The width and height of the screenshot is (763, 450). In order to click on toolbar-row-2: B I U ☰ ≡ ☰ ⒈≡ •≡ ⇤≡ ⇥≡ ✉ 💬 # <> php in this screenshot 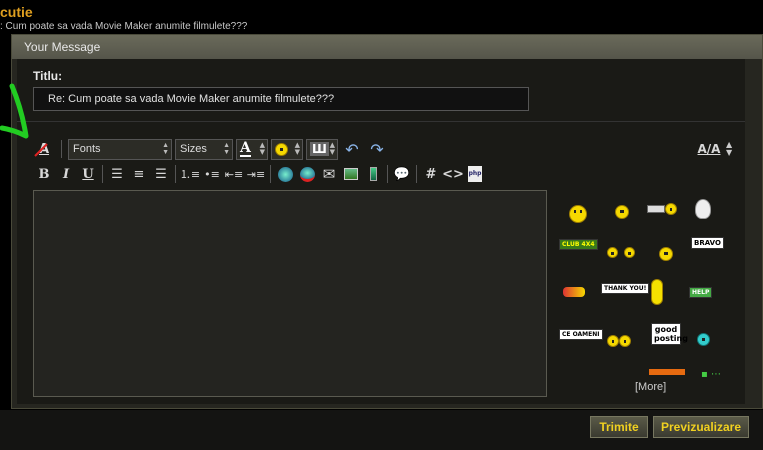, I will do `click(259, 174)`.